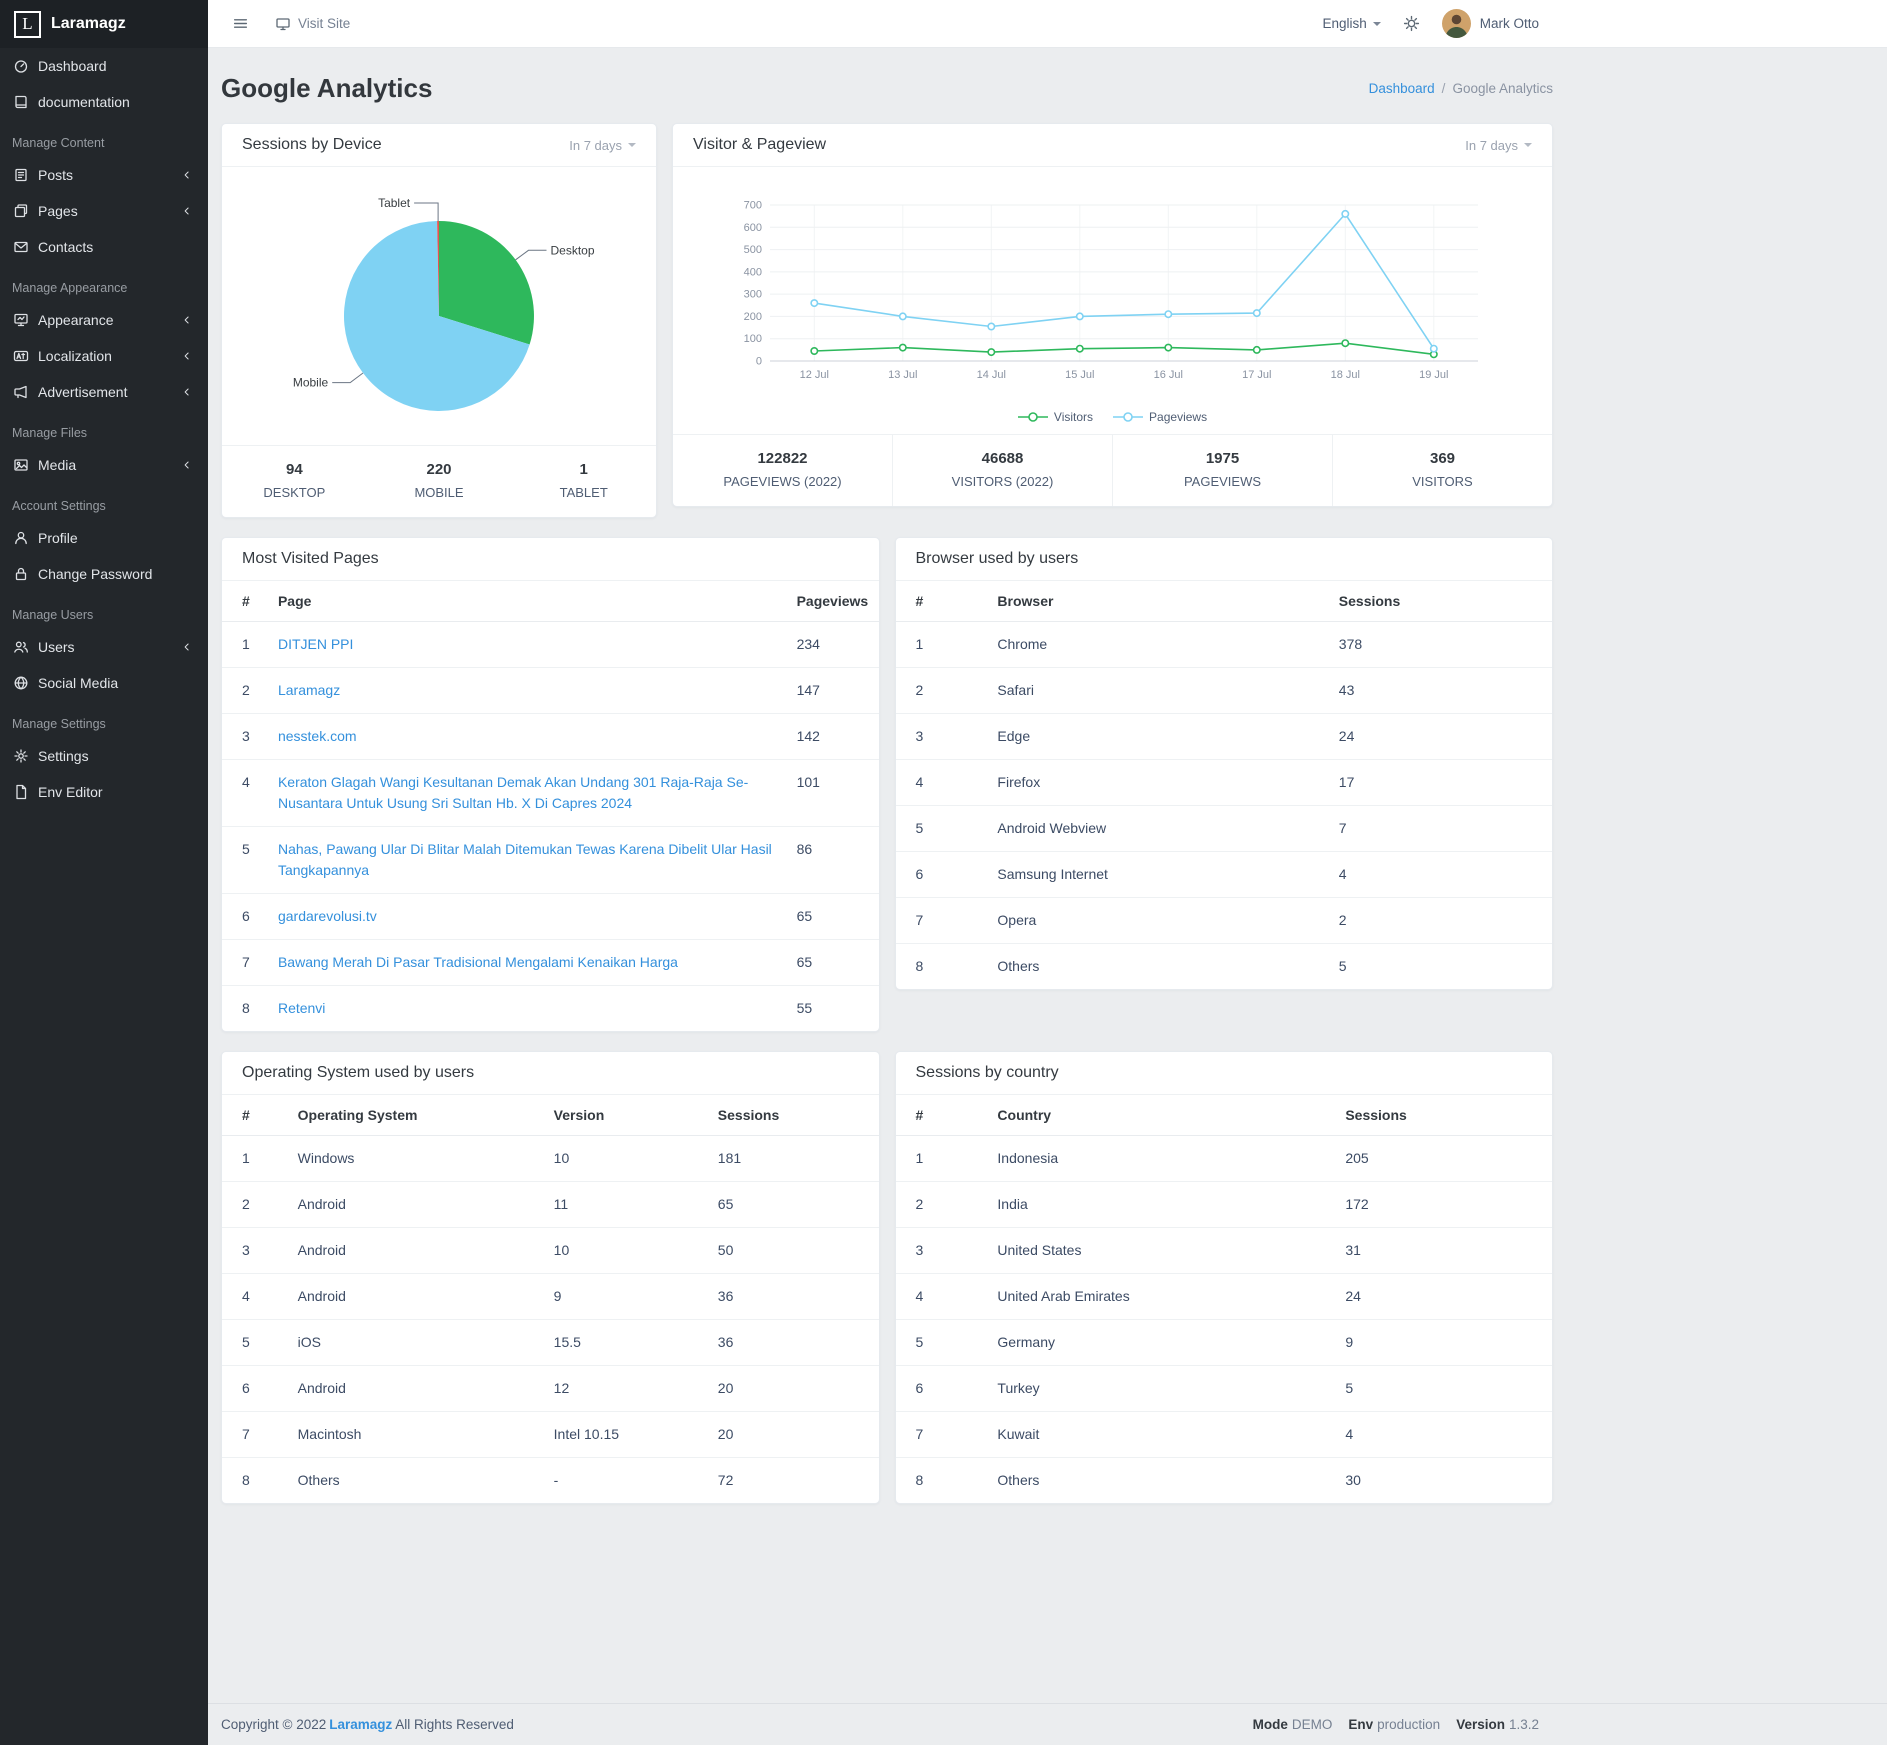 This screenshot has height=1745, width=1887. What do you see at coordinates (941, 1250) in the screenshot?
I see `table-cell: 3` at bounding box center [941, 1250].